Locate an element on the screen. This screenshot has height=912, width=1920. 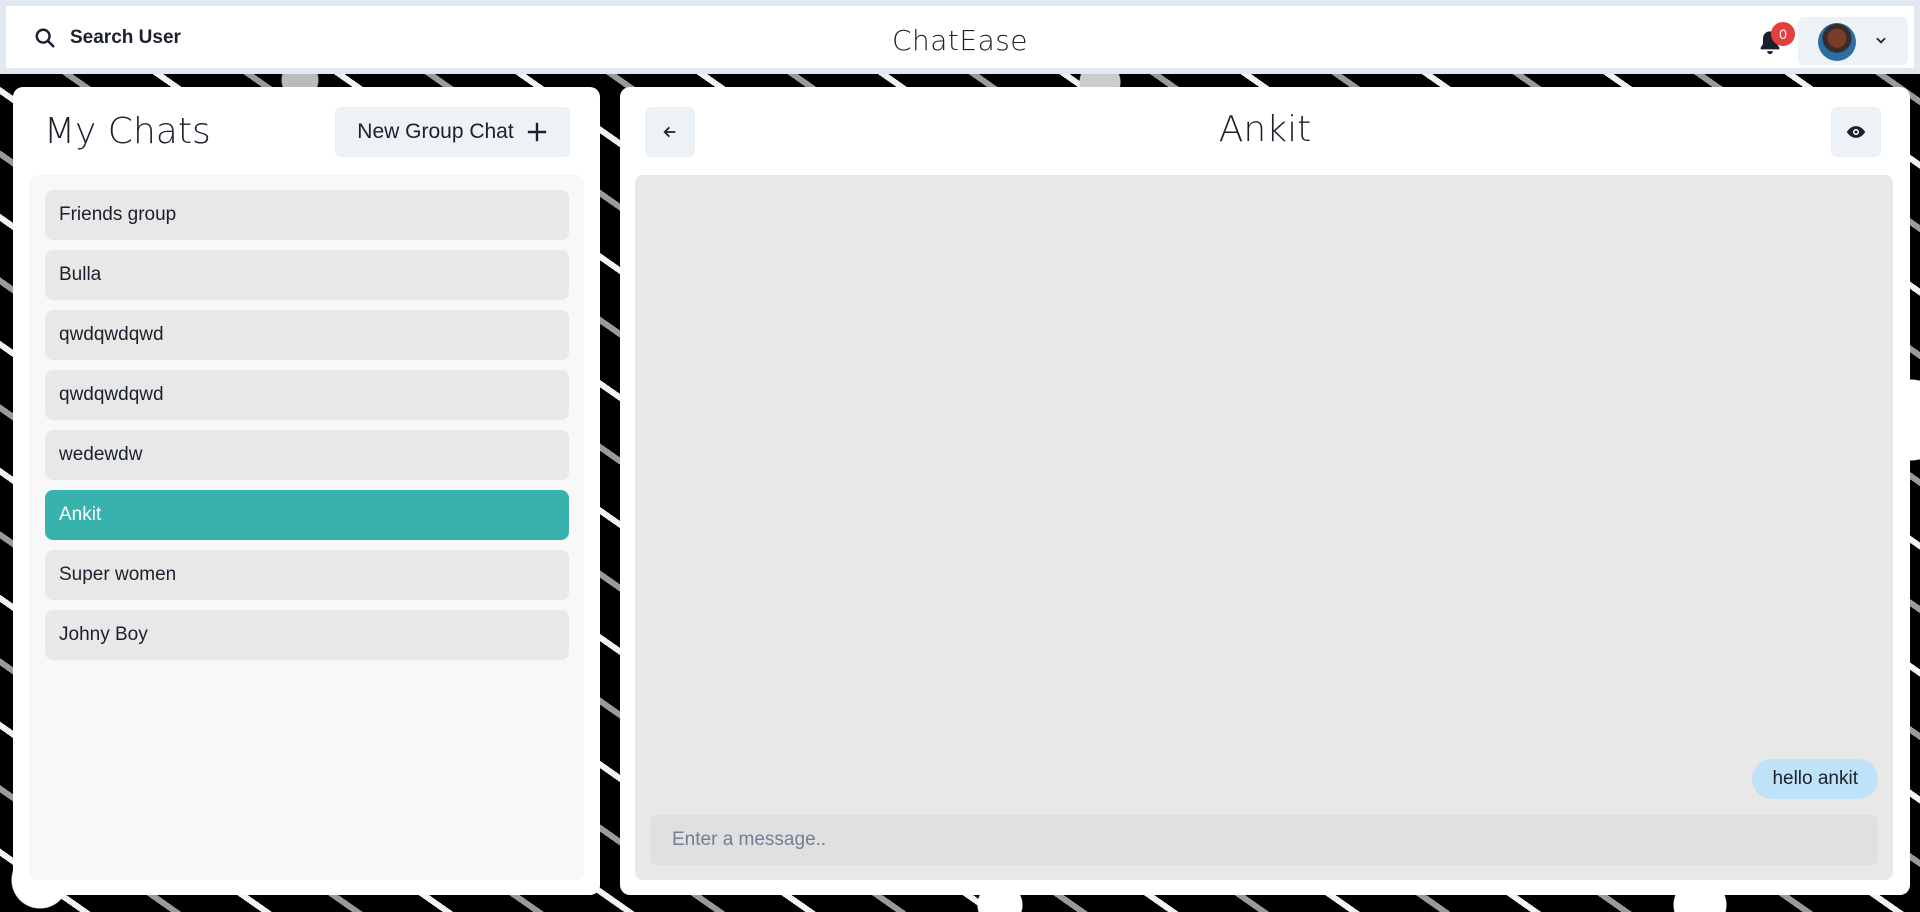
notification-badge: 0 is located at coordinates (1783, 34).